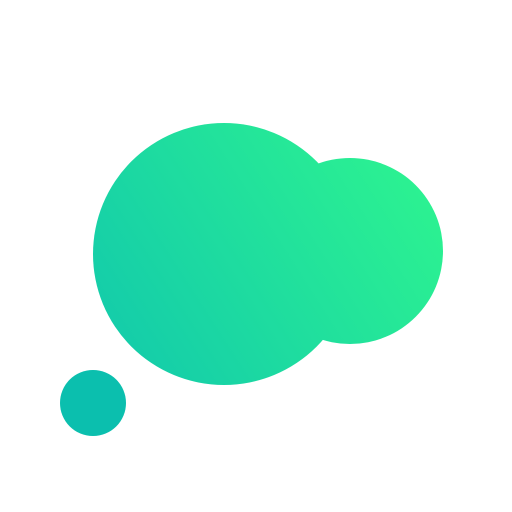 Image resolution: width=512 pixels, height=512 pixels. Describe the element at coordinates (93, 403) in the screenshot. I see `small-trailing-dot` at that location.